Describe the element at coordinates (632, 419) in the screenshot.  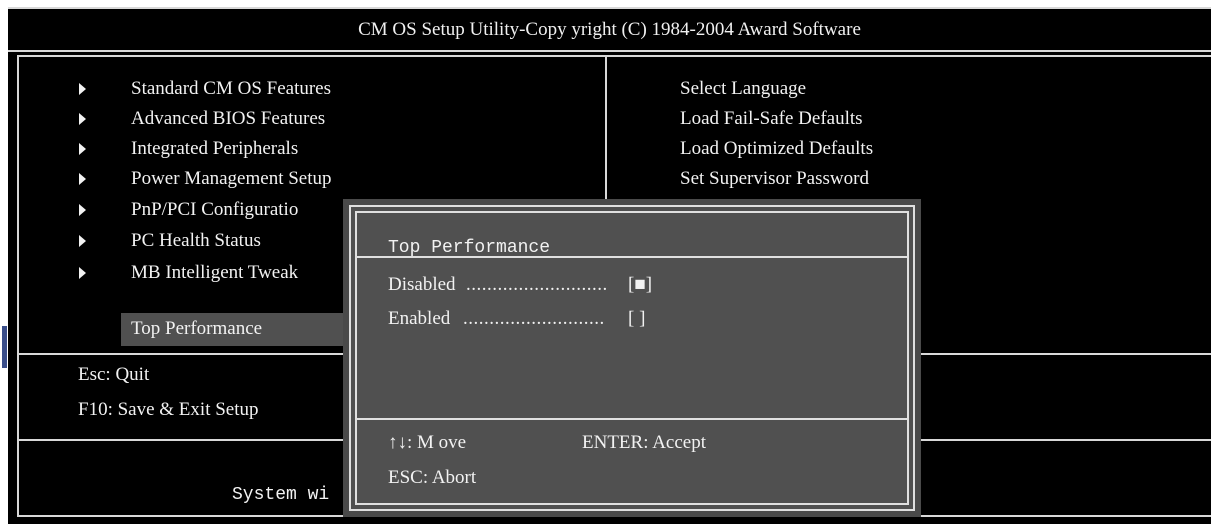
I see `dialog-hint-divider` at that location.